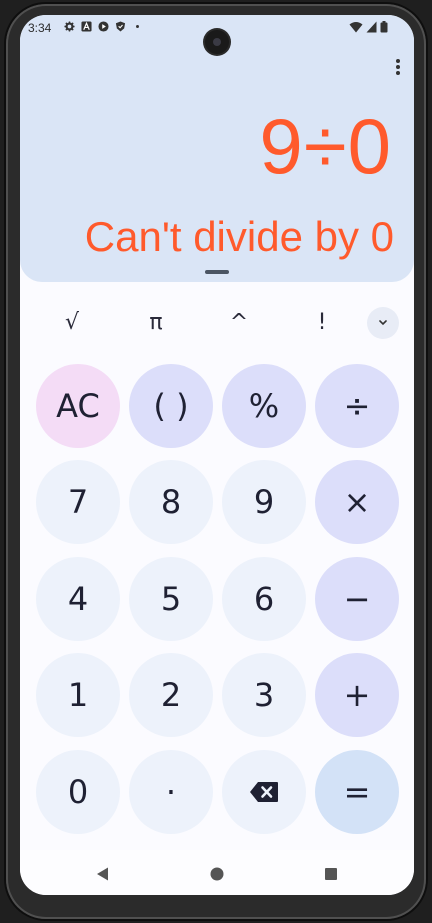 This screenshot has height=923, width=432. I want to click on wifi-icon, so click(356, 27).